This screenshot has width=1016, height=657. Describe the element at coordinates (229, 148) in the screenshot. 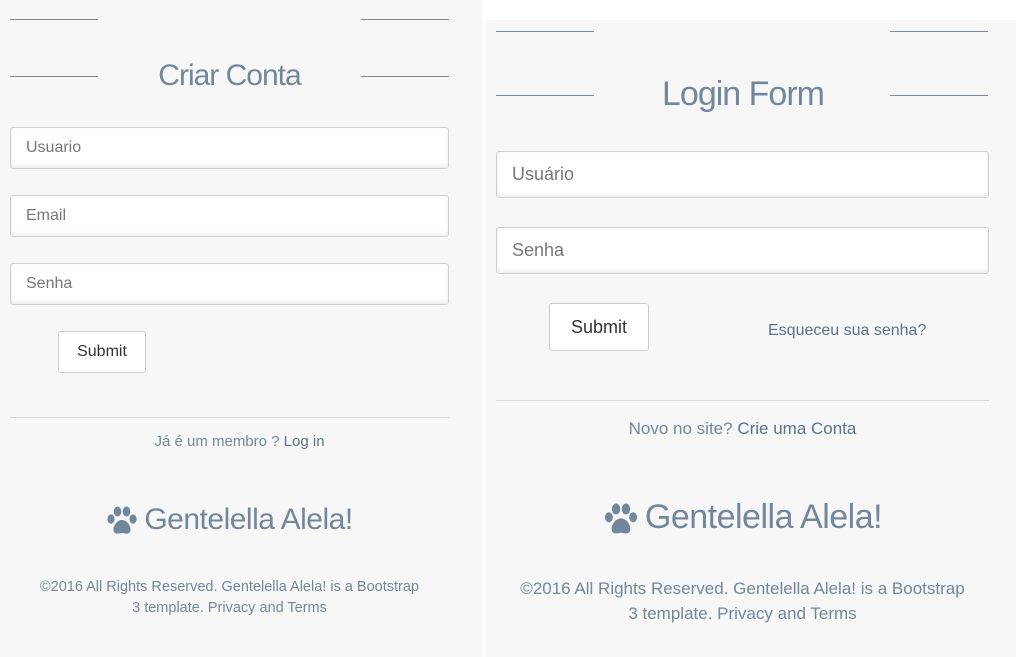

I see `register-username-input` at that location.